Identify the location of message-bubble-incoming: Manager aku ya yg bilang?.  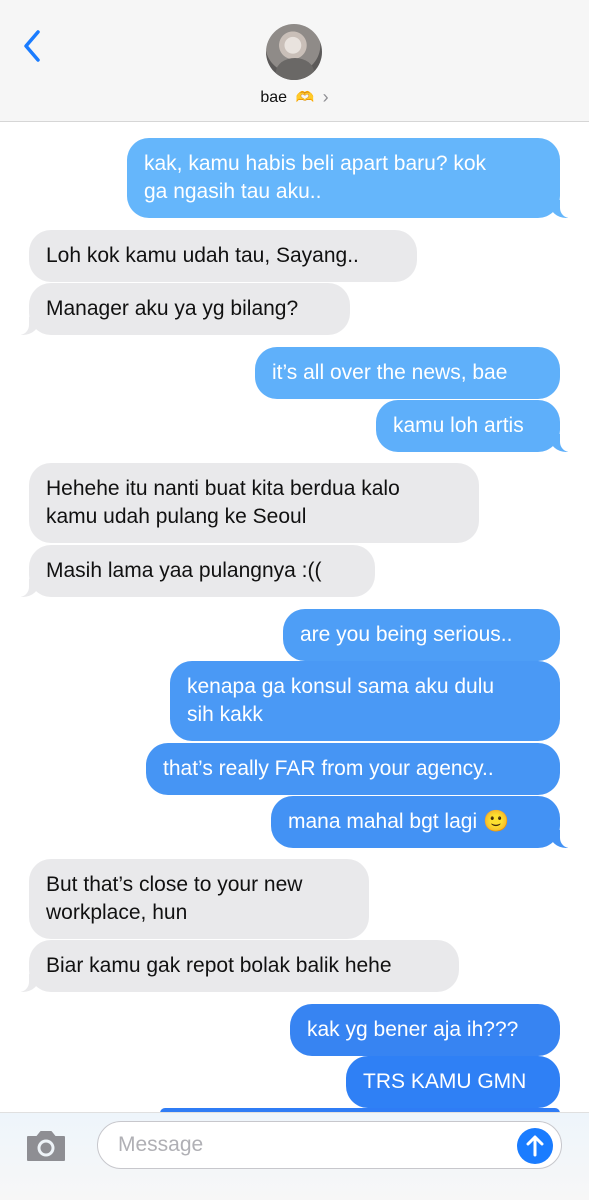
(183, 309).